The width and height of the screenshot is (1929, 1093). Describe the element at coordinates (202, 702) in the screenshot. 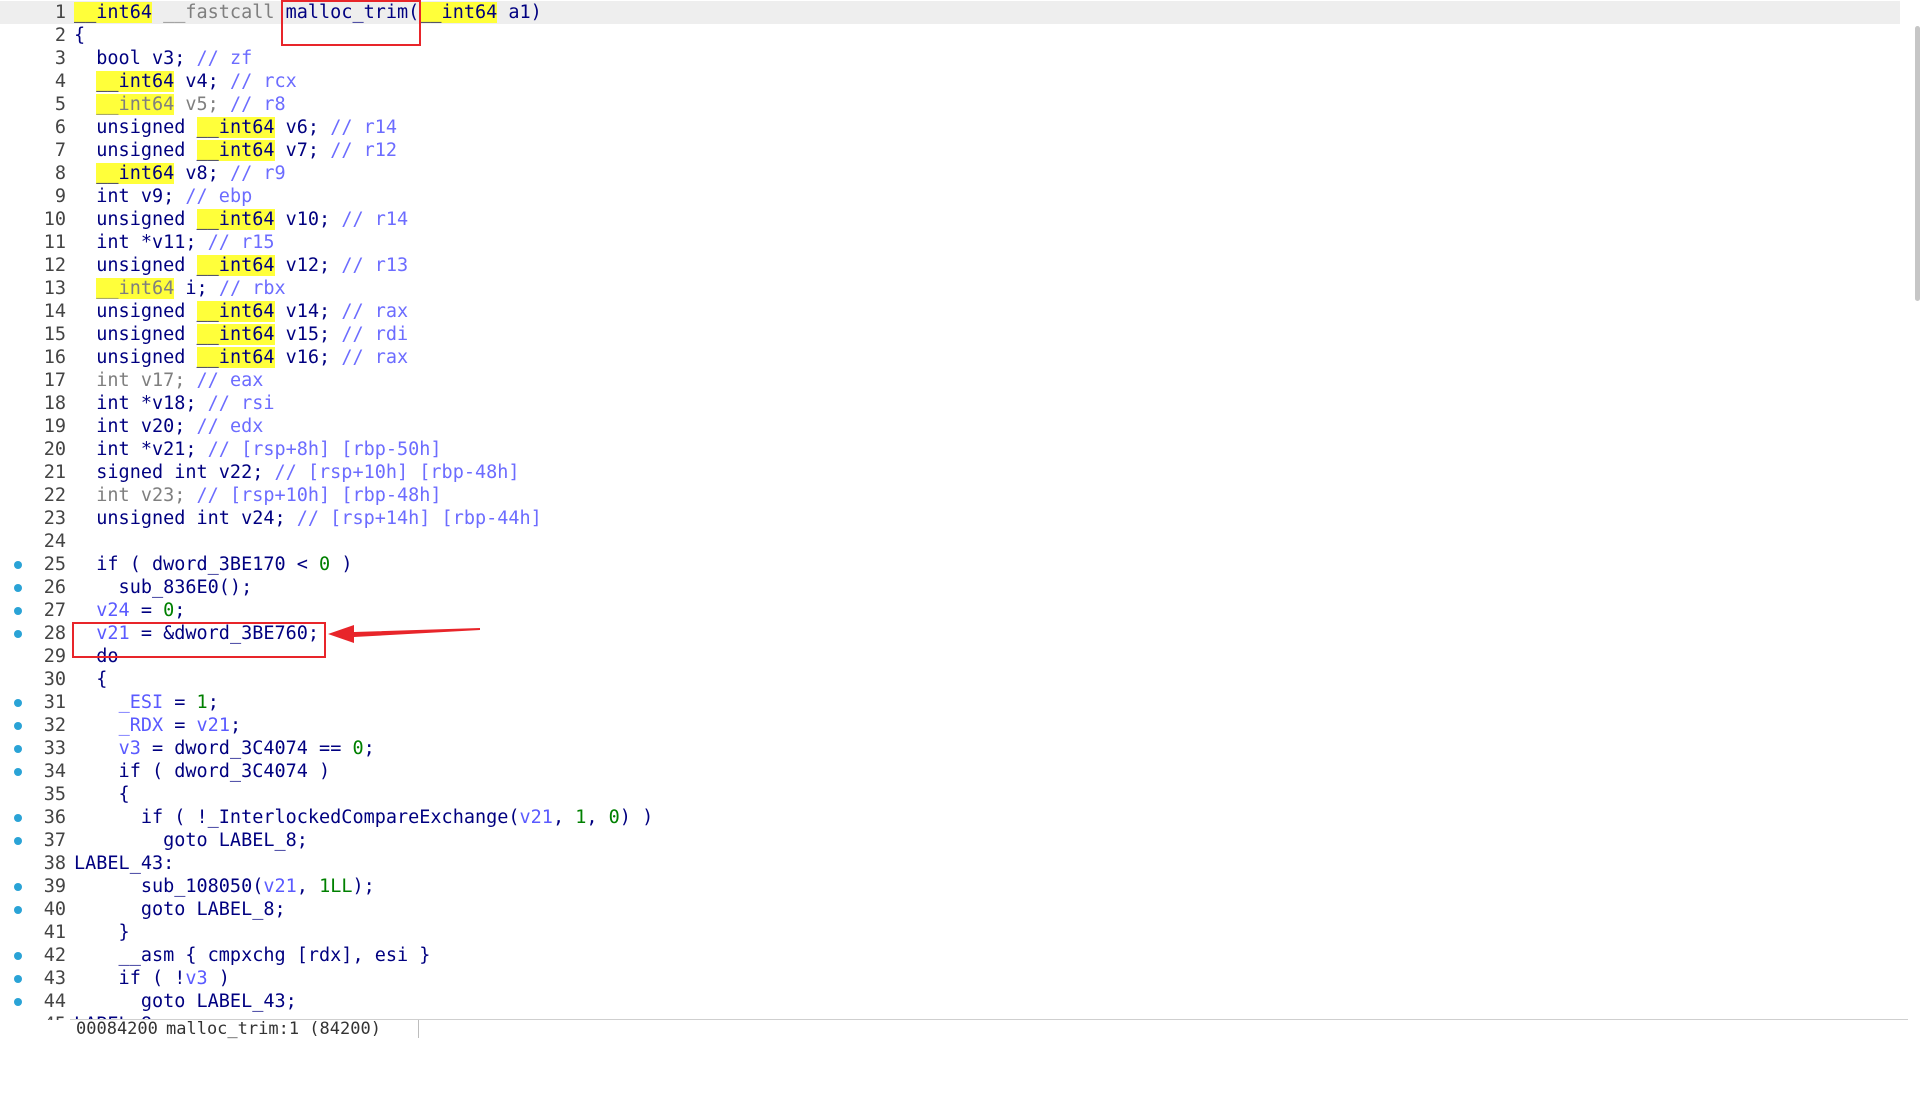

I see `code-token: 1` at that location.